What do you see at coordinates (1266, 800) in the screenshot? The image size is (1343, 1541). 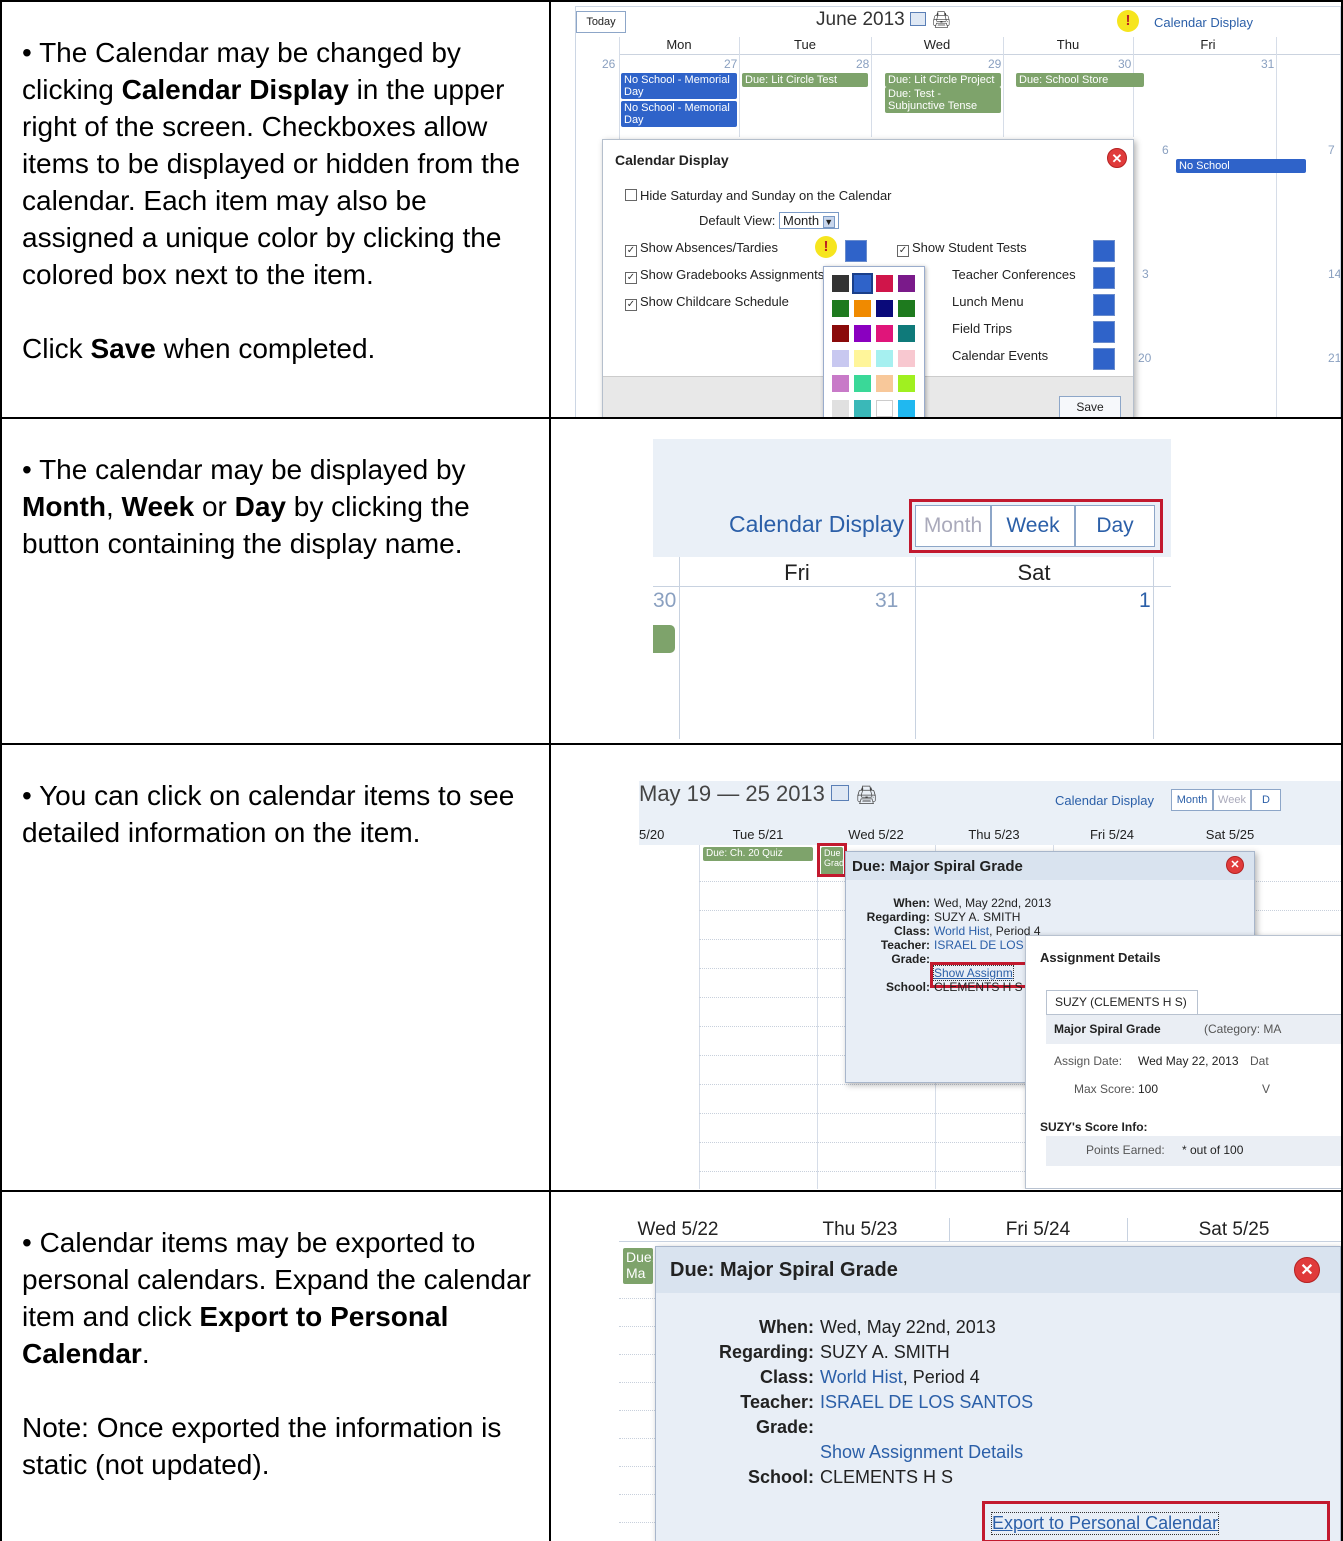 I see `day-button: D` at bounding box center [1266, 800].